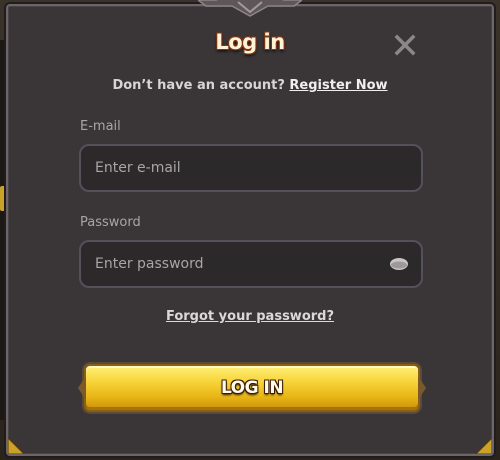 This screenshot has height=460, width=500. Describe the element at coordinates (405, 45) in the screenshot. I see `close-icon` at that location.